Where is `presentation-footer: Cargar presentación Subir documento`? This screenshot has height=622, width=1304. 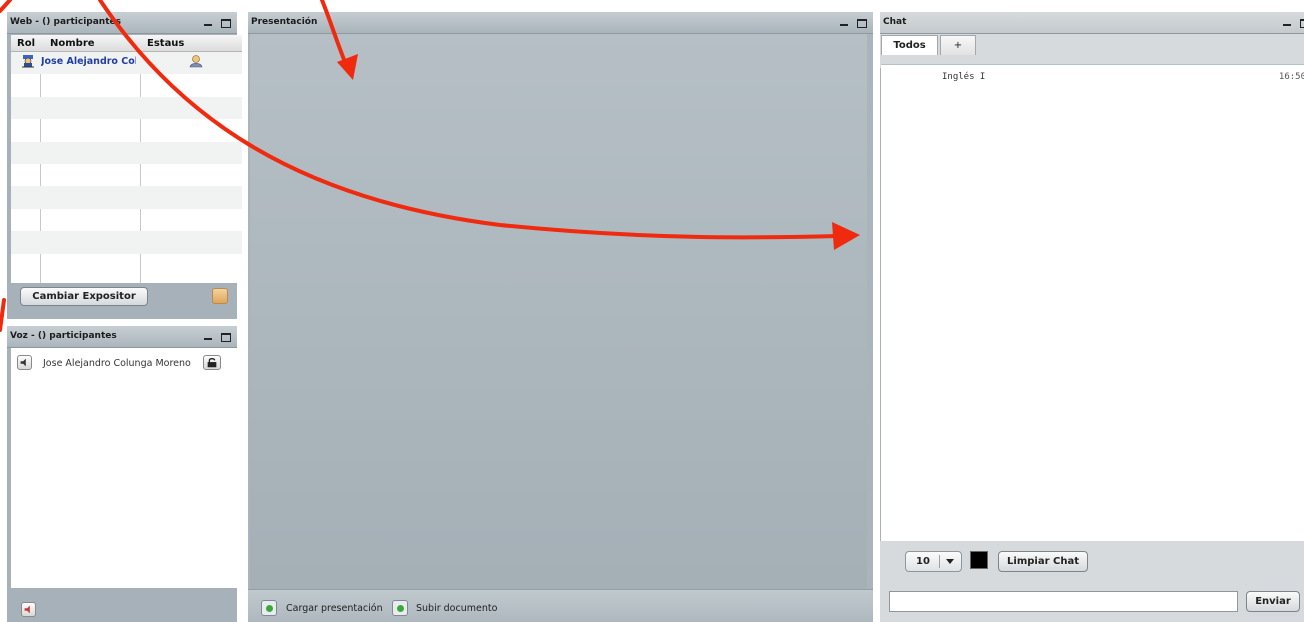 presentation-footer: Cargar presentación Subir documento is located at coordinates (560, 605).